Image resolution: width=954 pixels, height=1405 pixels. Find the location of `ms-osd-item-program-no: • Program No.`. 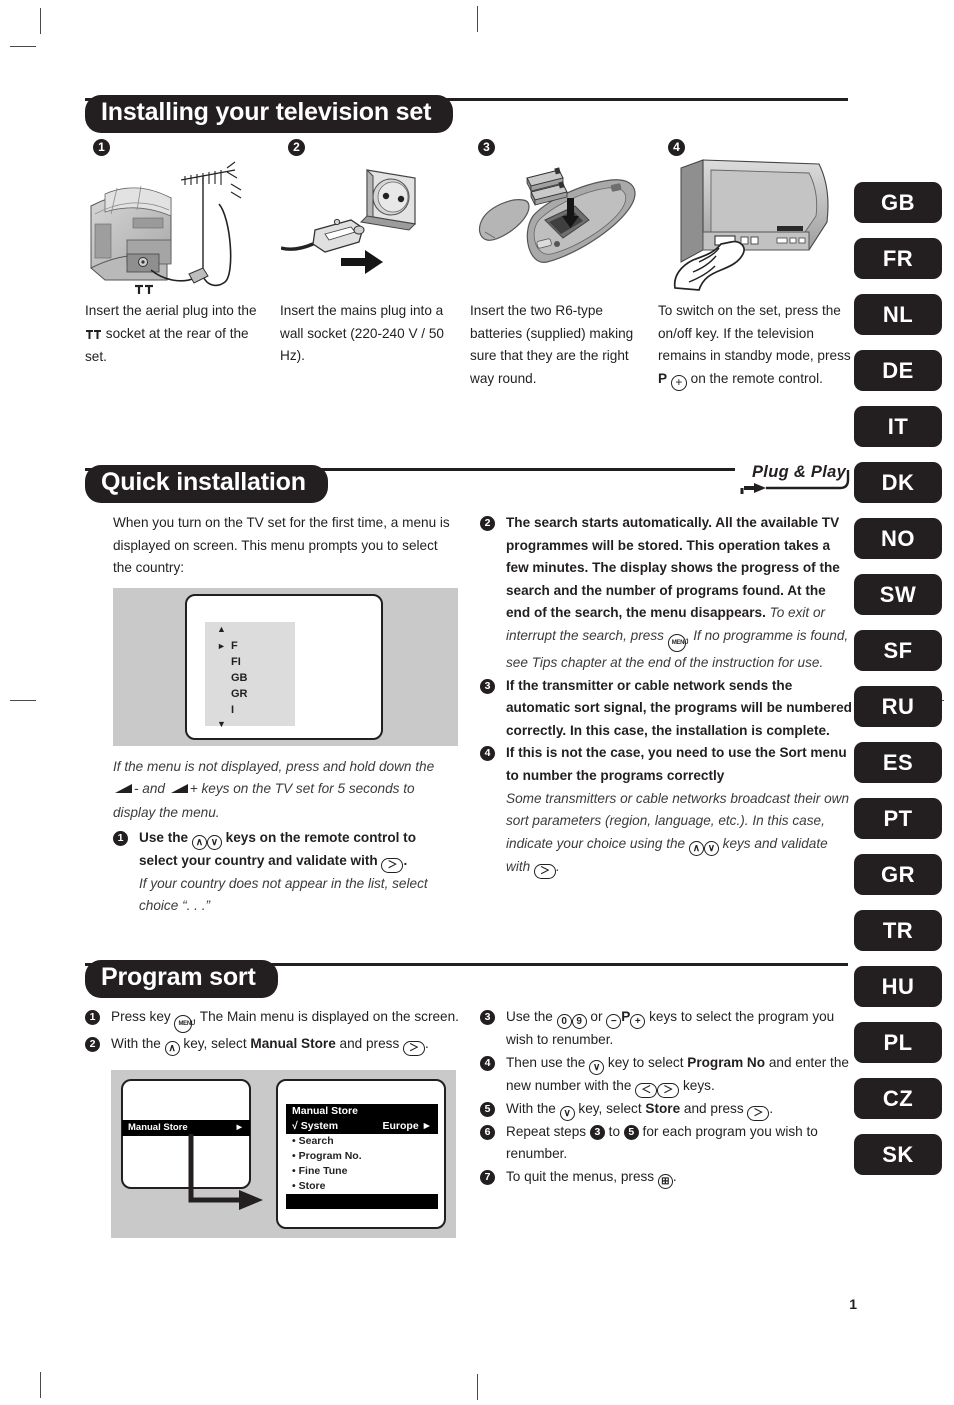

ms-osd-item-program-no: • Program No. is located at coordinates (362, 1156).